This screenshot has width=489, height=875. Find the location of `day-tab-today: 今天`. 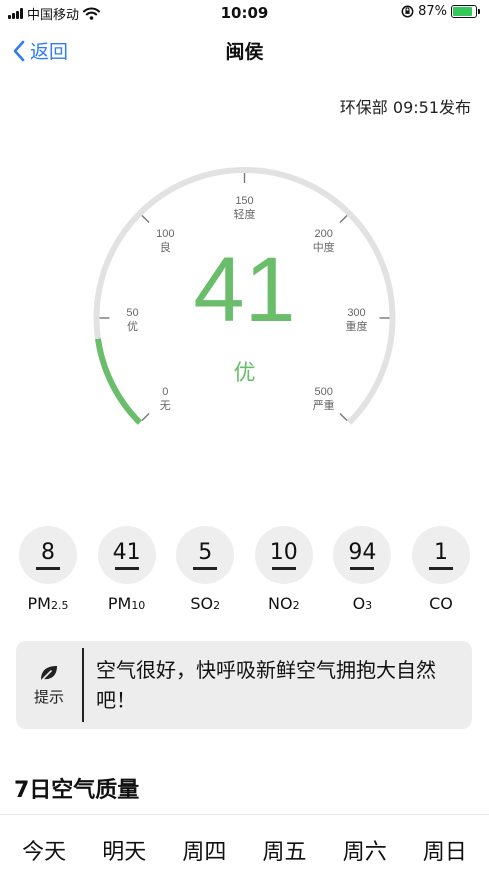

day-tab-today: 今天 is located at coordinates (44, 850).